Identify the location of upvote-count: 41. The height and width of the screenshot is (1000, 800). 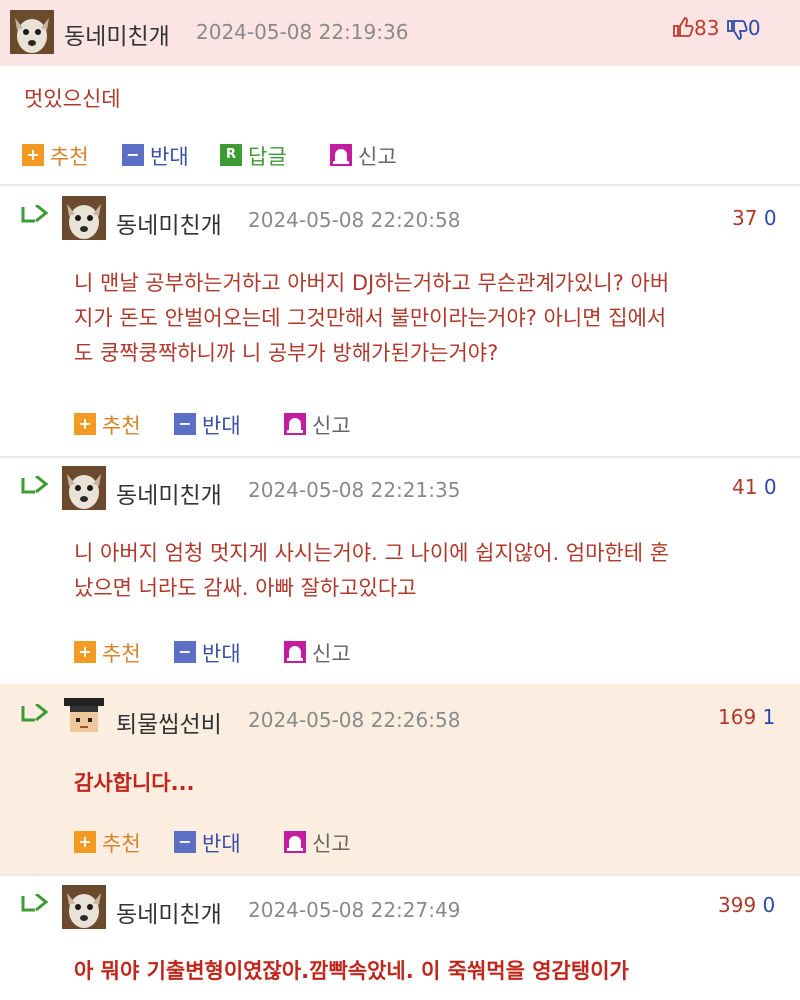
(745, 487).